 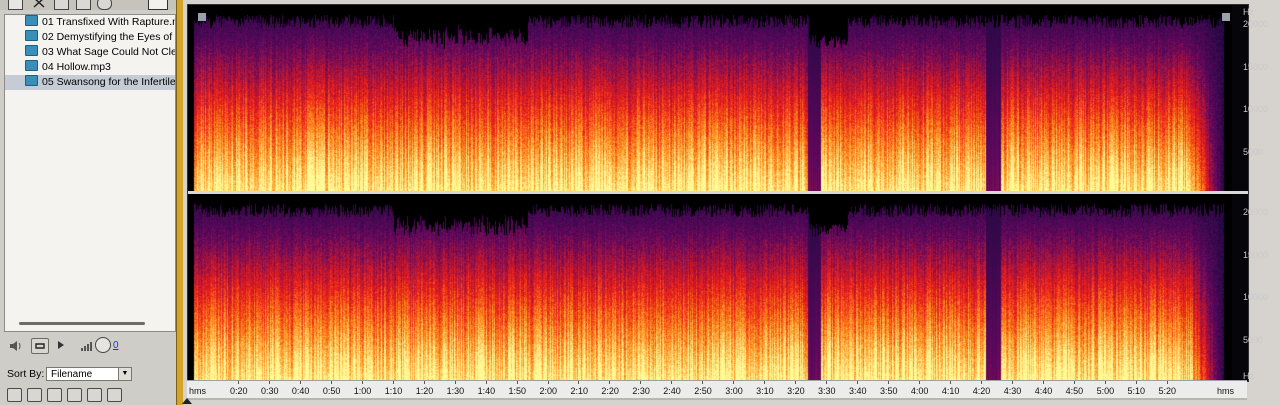 What do you see at coordinates (72, 374) in the screenshot?
I see `sort-value: Filename` at bounding box center [72, 374].